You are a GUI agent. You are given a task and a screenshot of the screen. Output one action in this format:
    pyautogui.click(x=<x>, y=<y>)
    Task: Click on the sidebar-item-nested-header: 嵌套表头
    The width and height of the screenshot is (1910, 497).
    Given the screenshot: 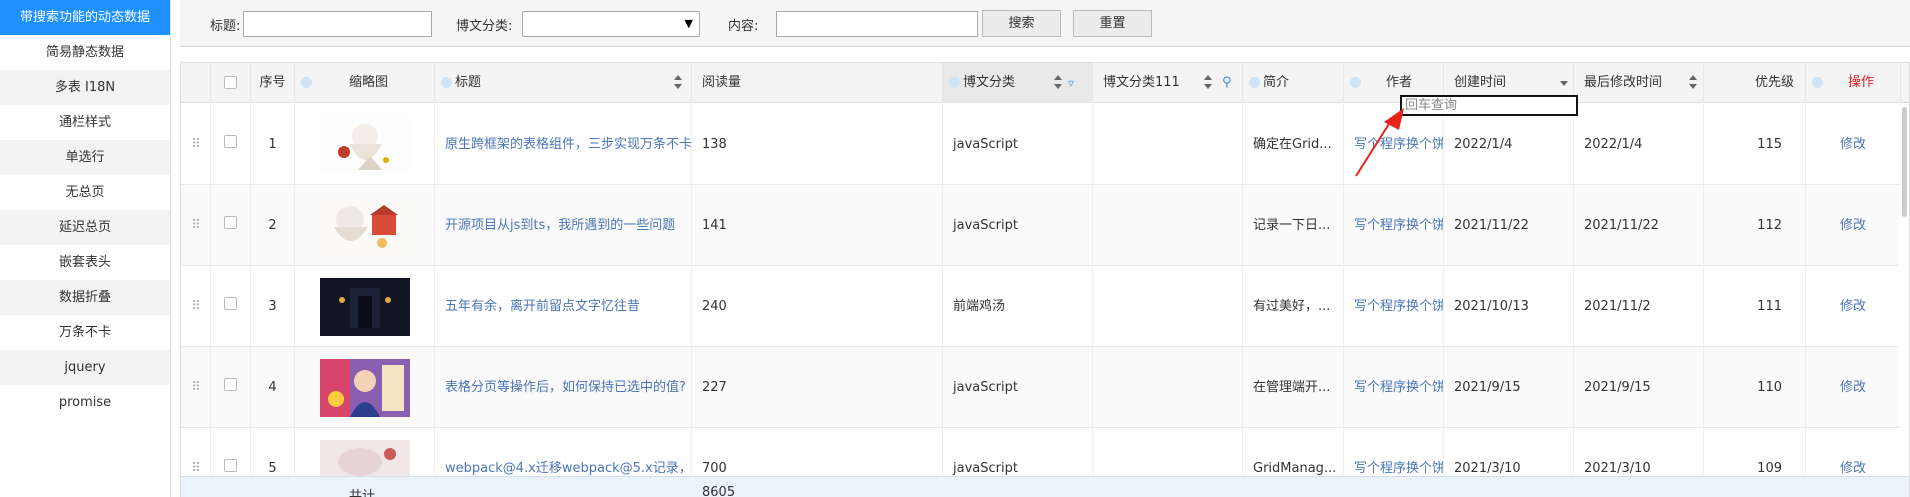 What is the action you would take?
    pyautogui.click(x=85, y=262)
    